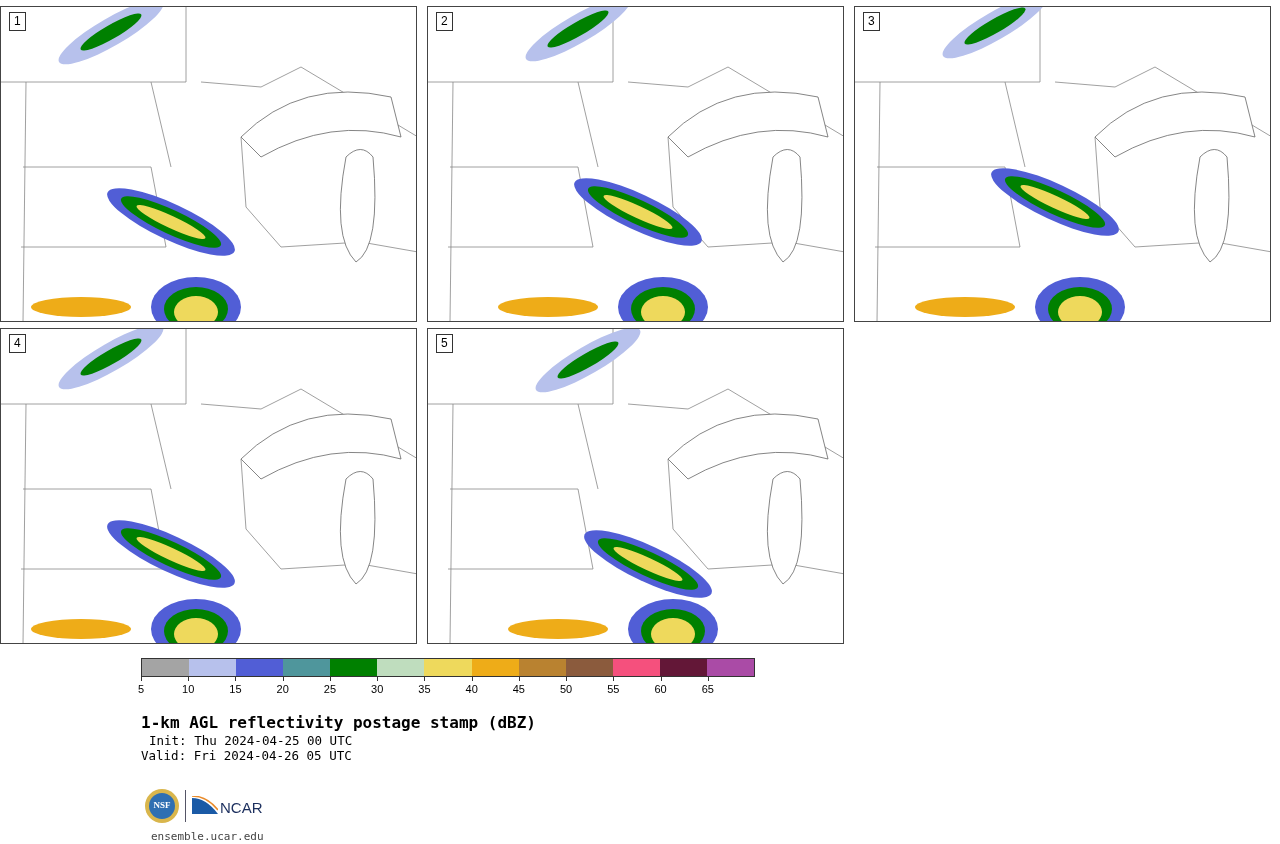 The height and width of the screenshot is (844, 1280). Describe the element at coordinates (339, 723) in the screenshot. I see `chart-title: 1-km AGL reflectivity postage stamp (dBZ)` at that location.